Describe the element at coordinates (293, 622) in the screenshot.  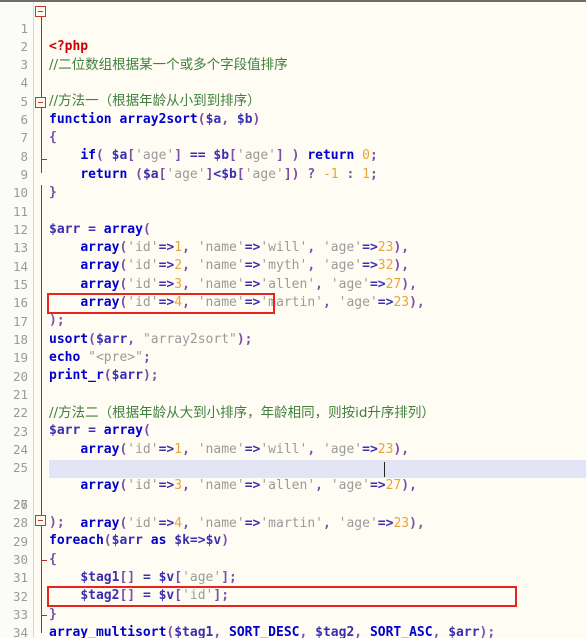
I see `code-line: 34 echo "<pre>";` at that location.